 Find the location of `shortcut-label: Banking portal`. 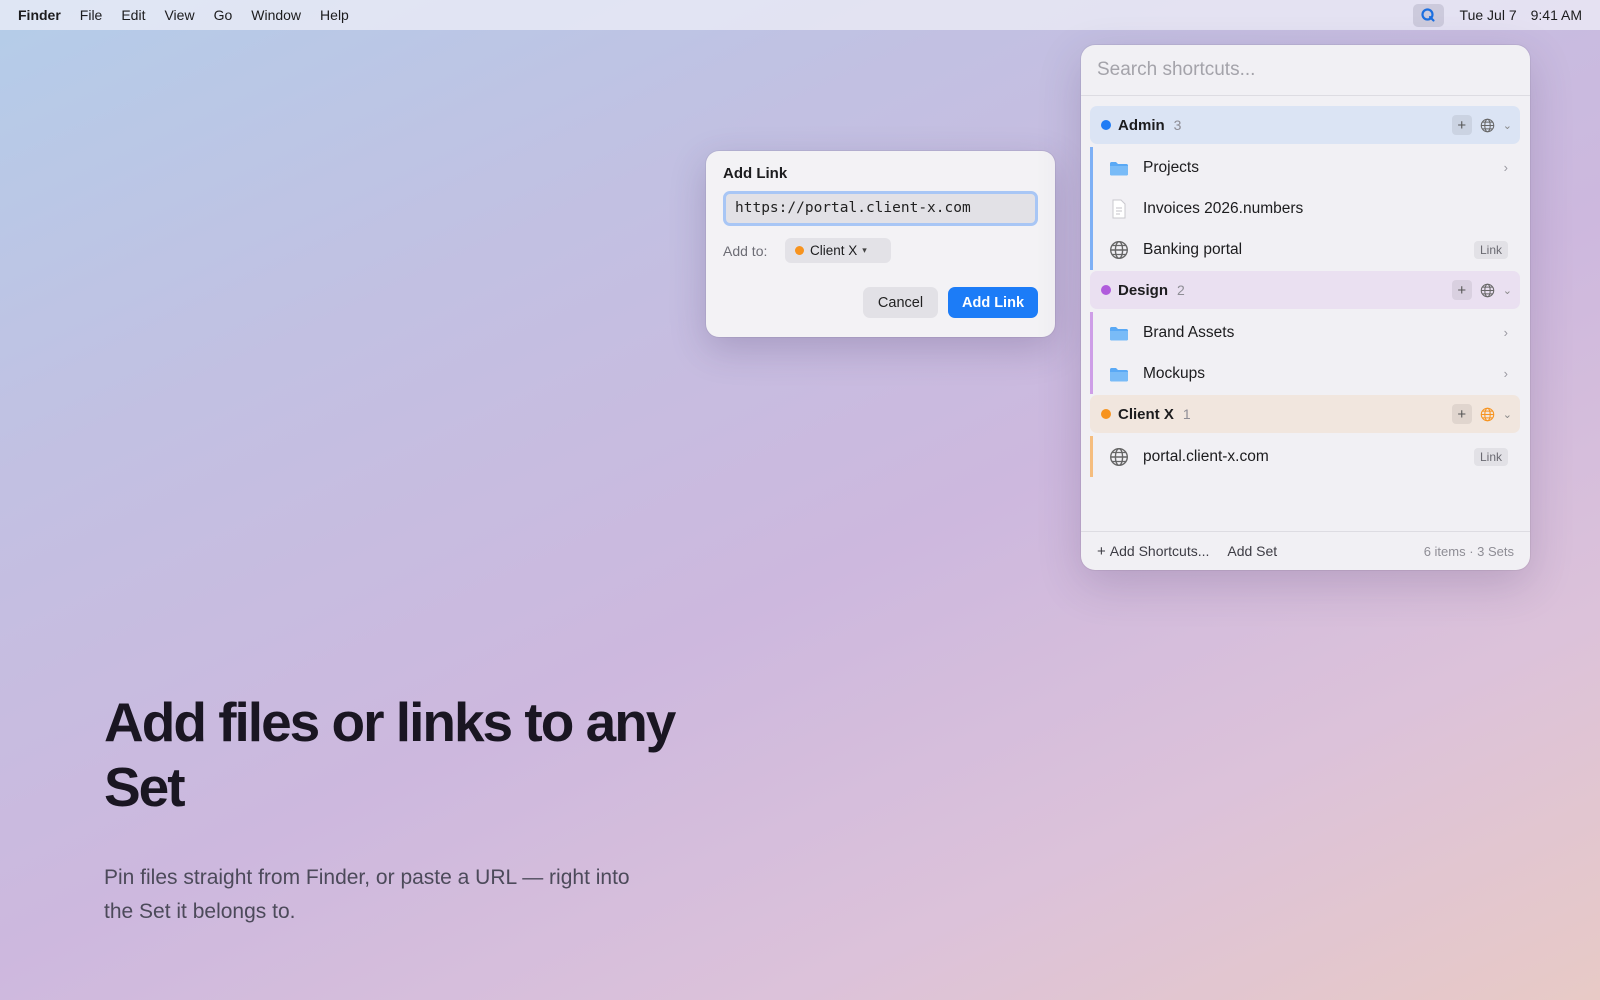

shortcut-label: Banking portal is located at coordinates (1193, 249).